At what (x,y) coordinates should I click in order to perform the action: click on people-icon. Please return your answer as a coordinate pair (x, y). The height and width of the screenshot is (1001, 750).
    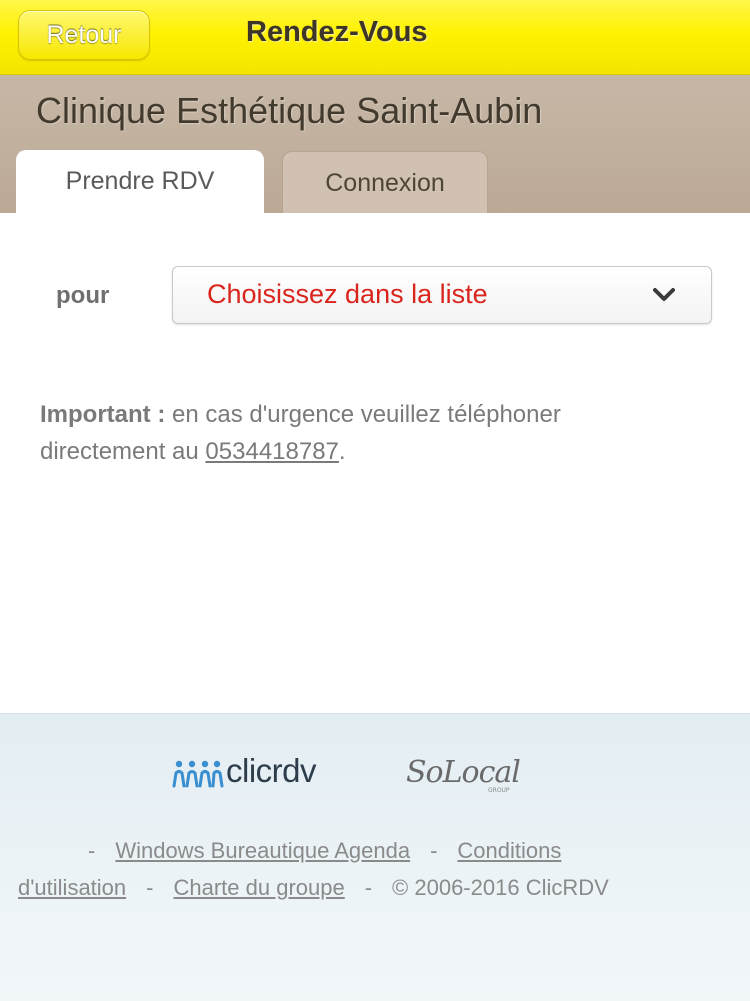
    Looking at the image, I should click on (198, 774).